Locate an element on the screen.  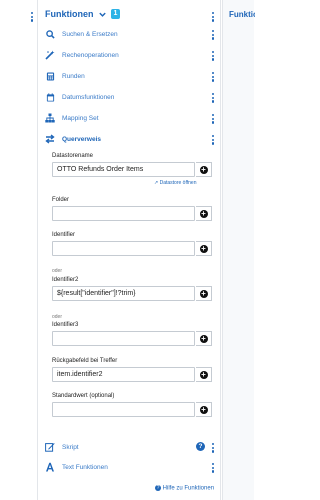
panel-title: Funktionen is located at coordinates (69, 14).